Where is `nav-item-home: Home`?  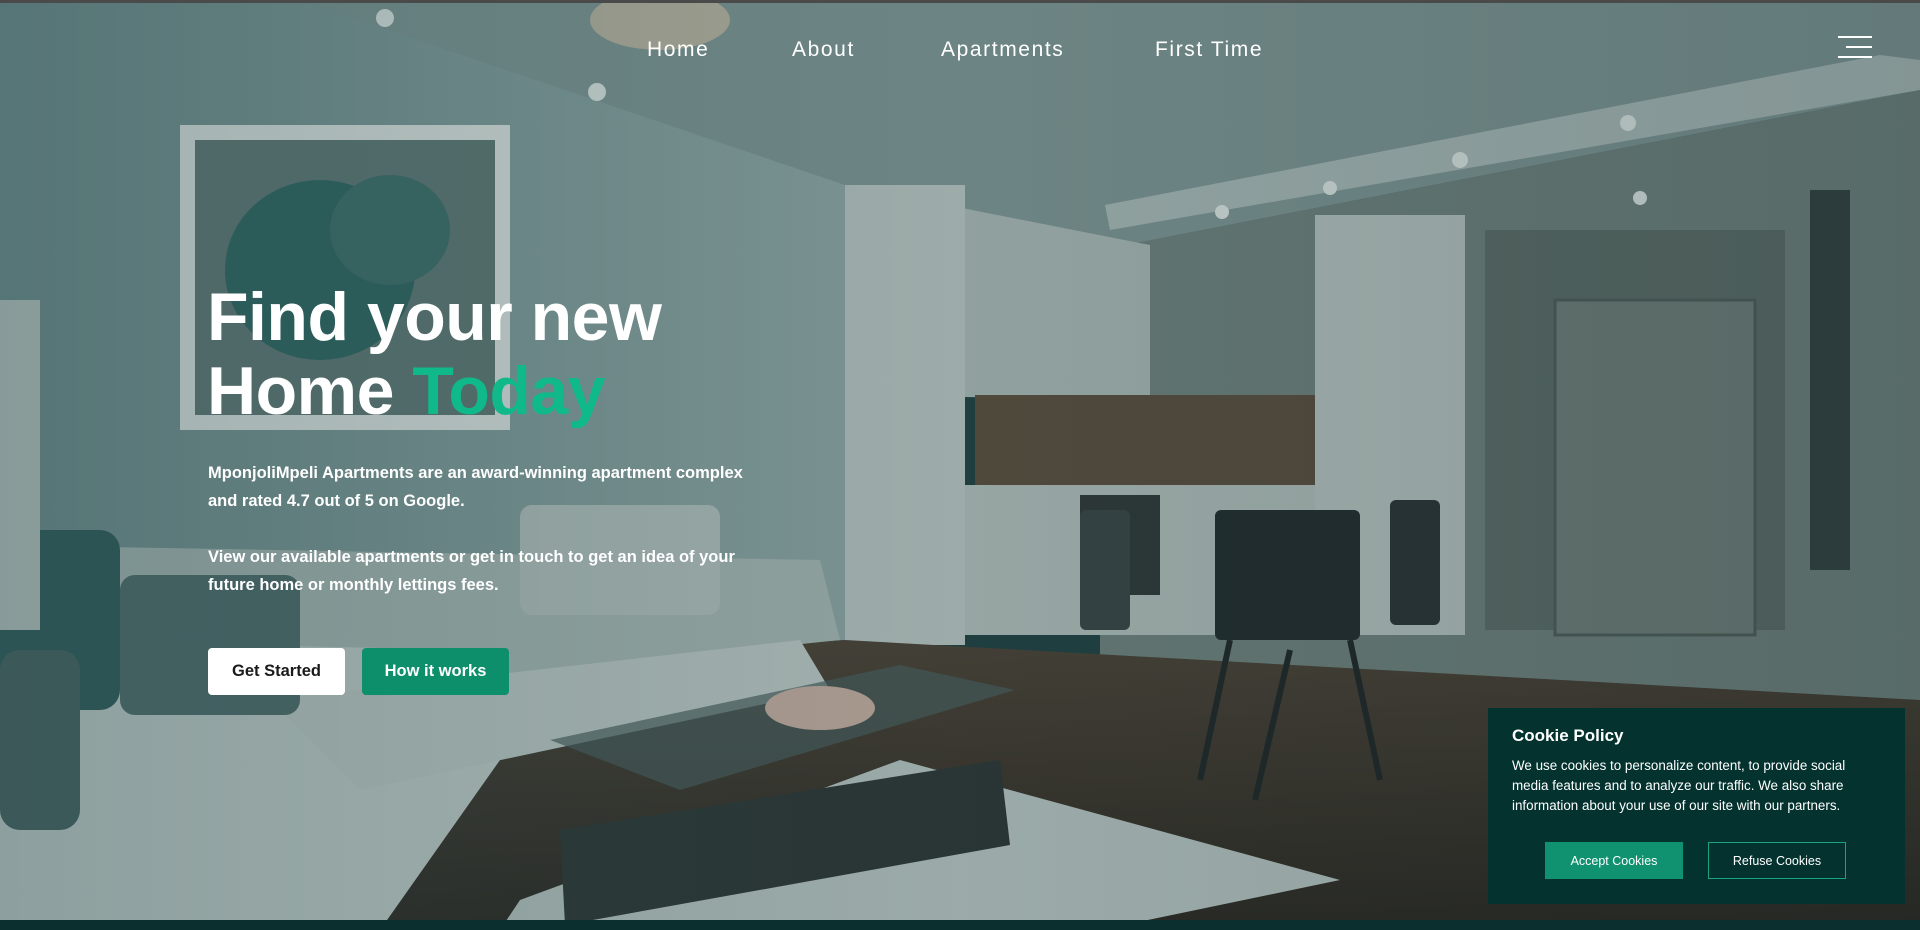
nav-item-home: Home is located at coordinates (678, 50).